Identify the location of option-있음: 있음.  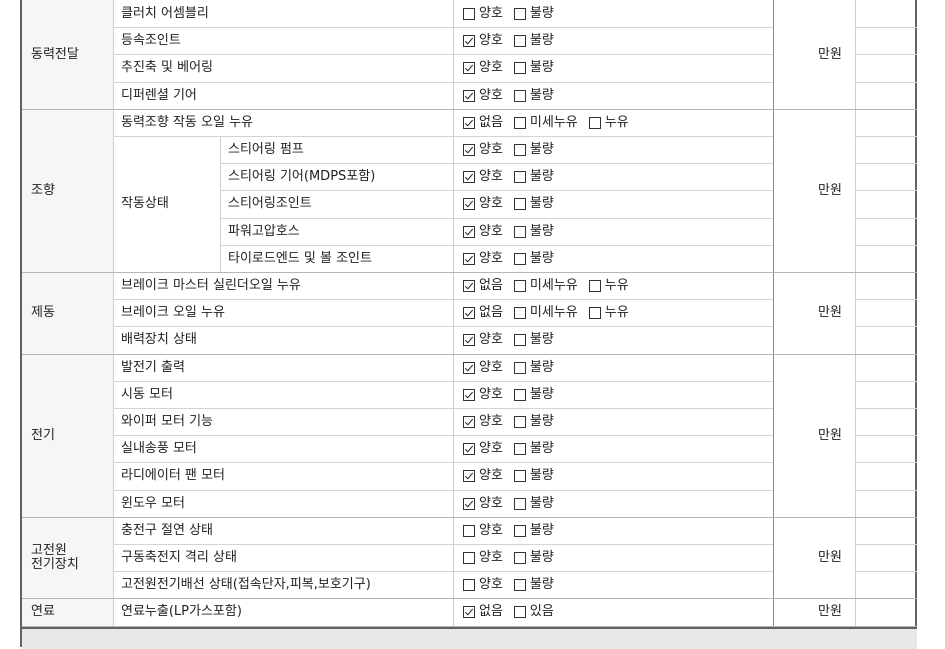
(533, 612).